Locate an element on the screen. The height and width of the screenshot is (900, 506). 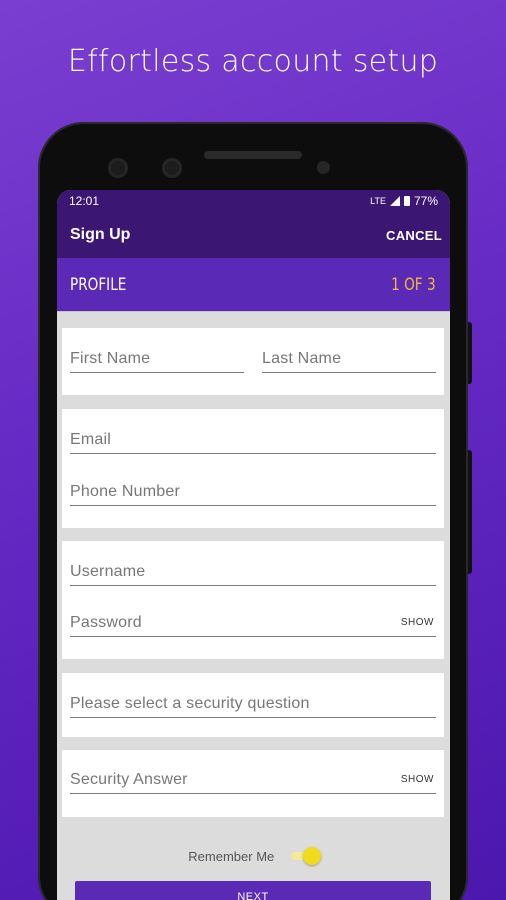
headline: Effortless account setup is located at coordinates (253, 61).